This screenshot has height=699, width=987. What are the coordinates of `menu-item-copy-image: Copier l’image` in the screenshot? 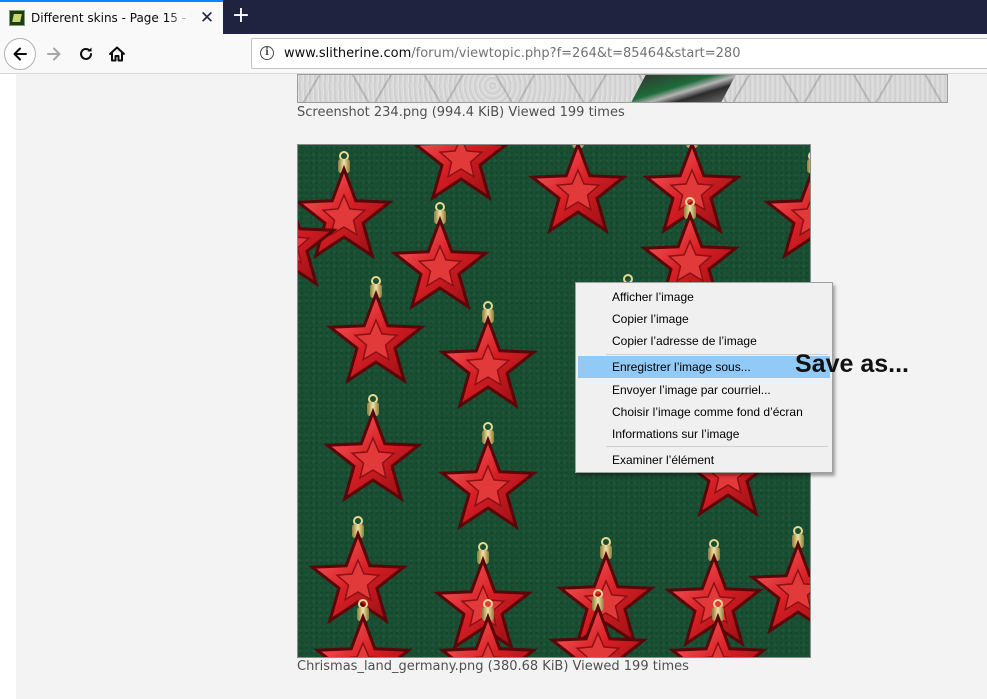 It's located at (704, 319).